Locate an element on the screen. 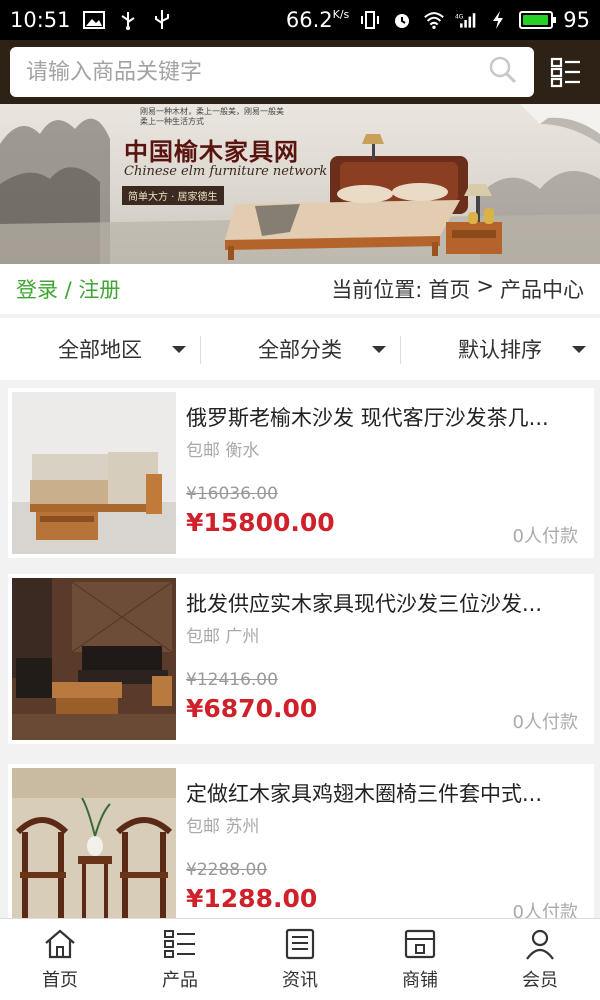 This screenshot has width=600, height=1000. nav-shops: 商铺 is located at coordinates (420, 959).